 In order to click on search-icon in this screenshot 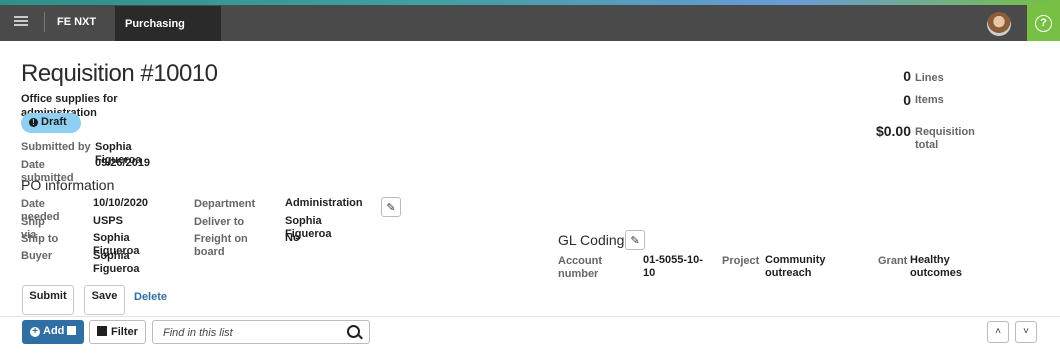, I will do `click(353, 331)`.